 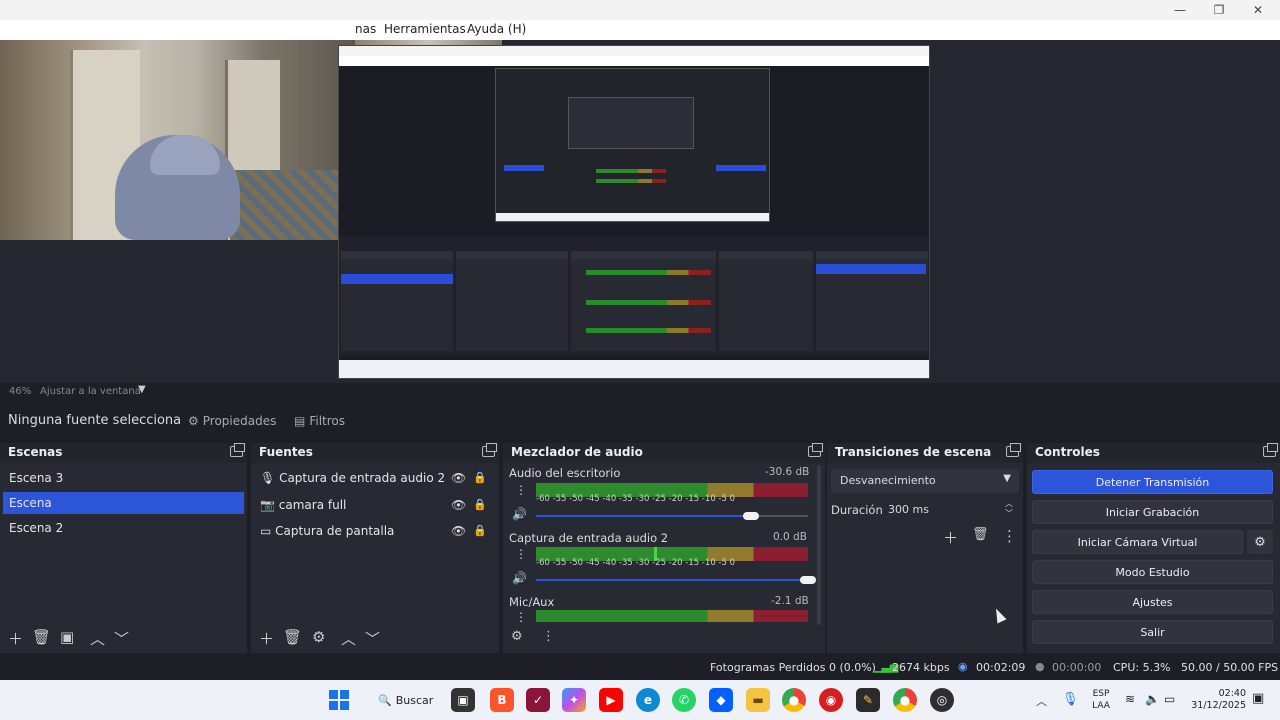 I want to click on menu-item-ayuda: Ayuda (H), so click(x=496, y=29).